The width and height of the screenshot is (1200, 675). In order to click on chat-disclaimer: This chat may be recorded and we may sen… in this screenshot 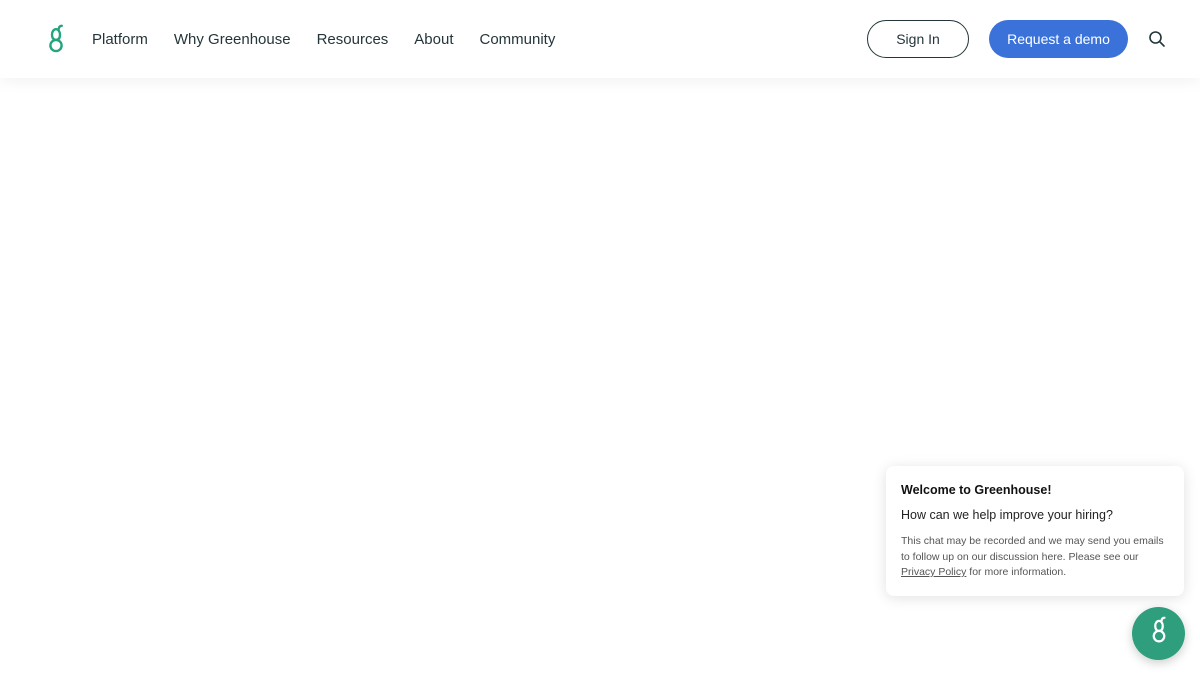, I will do `click(1035, 557)`.